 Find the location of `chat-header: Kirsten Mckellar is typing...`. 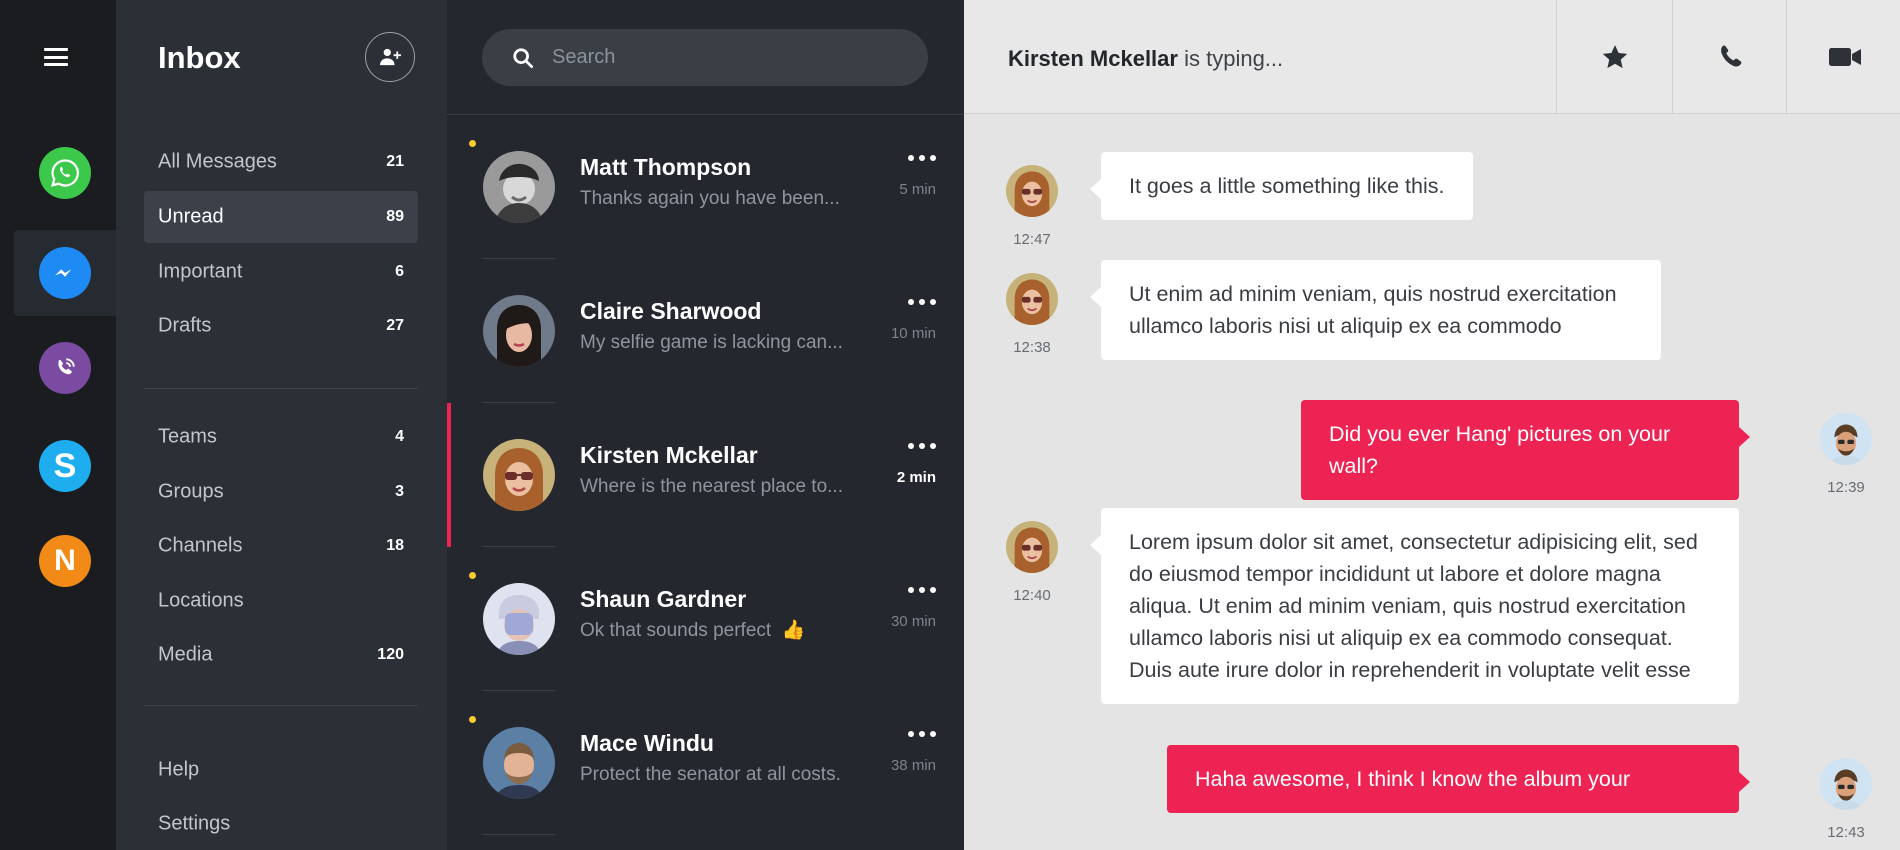

chat-header: Kirsten Mckellar is typing... is located at coordinates (1432, 57).